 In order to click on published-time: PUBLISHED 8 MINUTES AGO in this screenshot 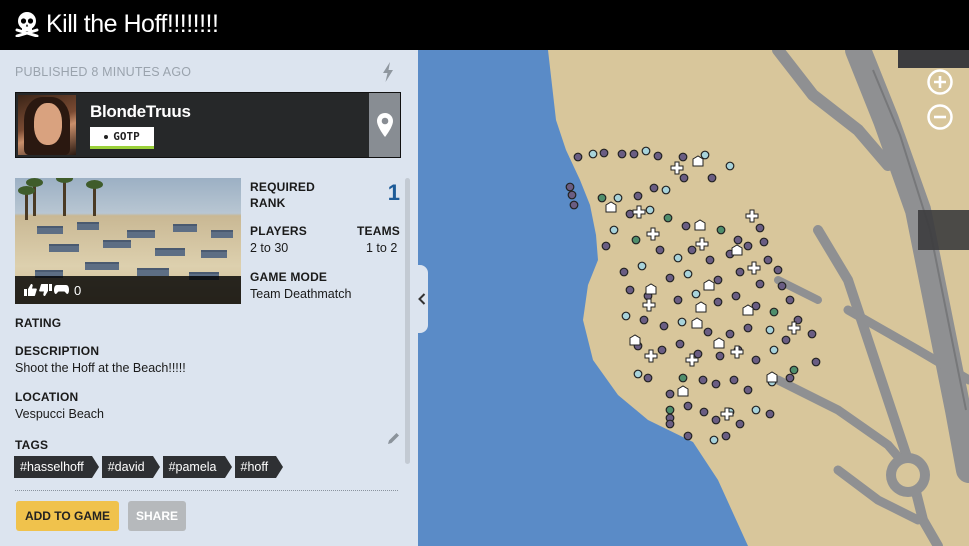, I will do `click(103, 72)`.